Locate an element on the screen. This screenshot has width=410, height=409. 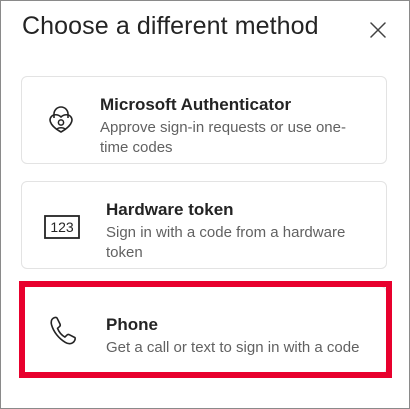
close-icon is located at coordinates (378, 30).